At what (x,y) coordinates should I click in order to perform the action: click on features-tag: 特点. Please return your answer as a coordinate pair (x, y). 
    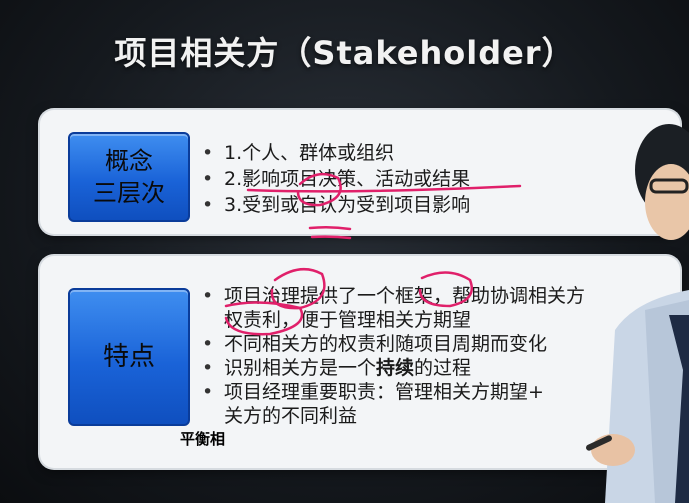
    Looking at the image, I should click on (129, 357).